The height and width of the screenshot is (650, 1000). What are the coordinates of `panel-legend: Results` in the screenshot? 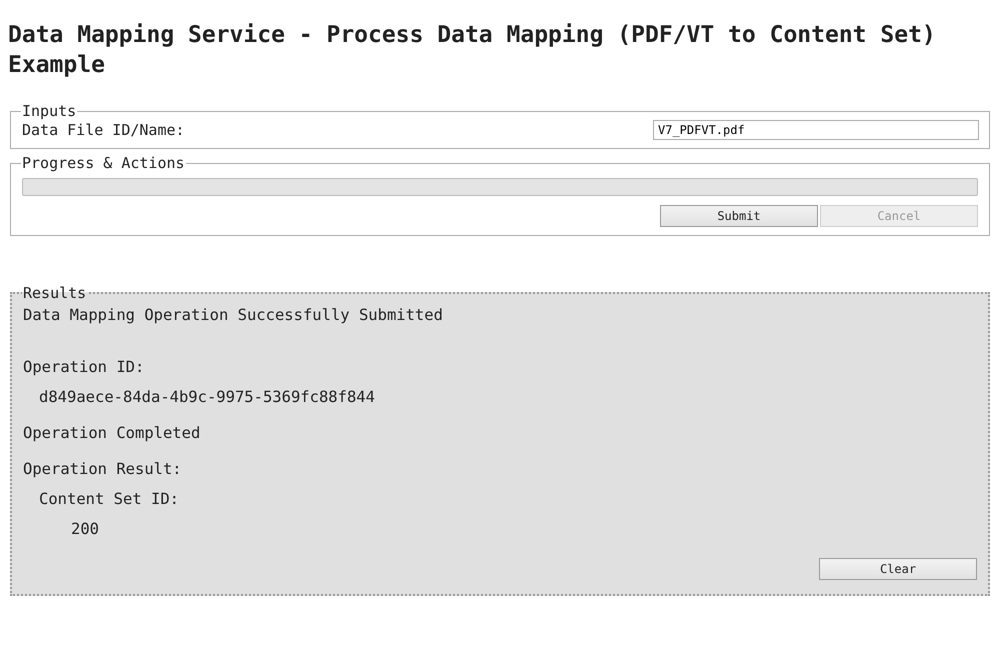 It's located at (55, 293).